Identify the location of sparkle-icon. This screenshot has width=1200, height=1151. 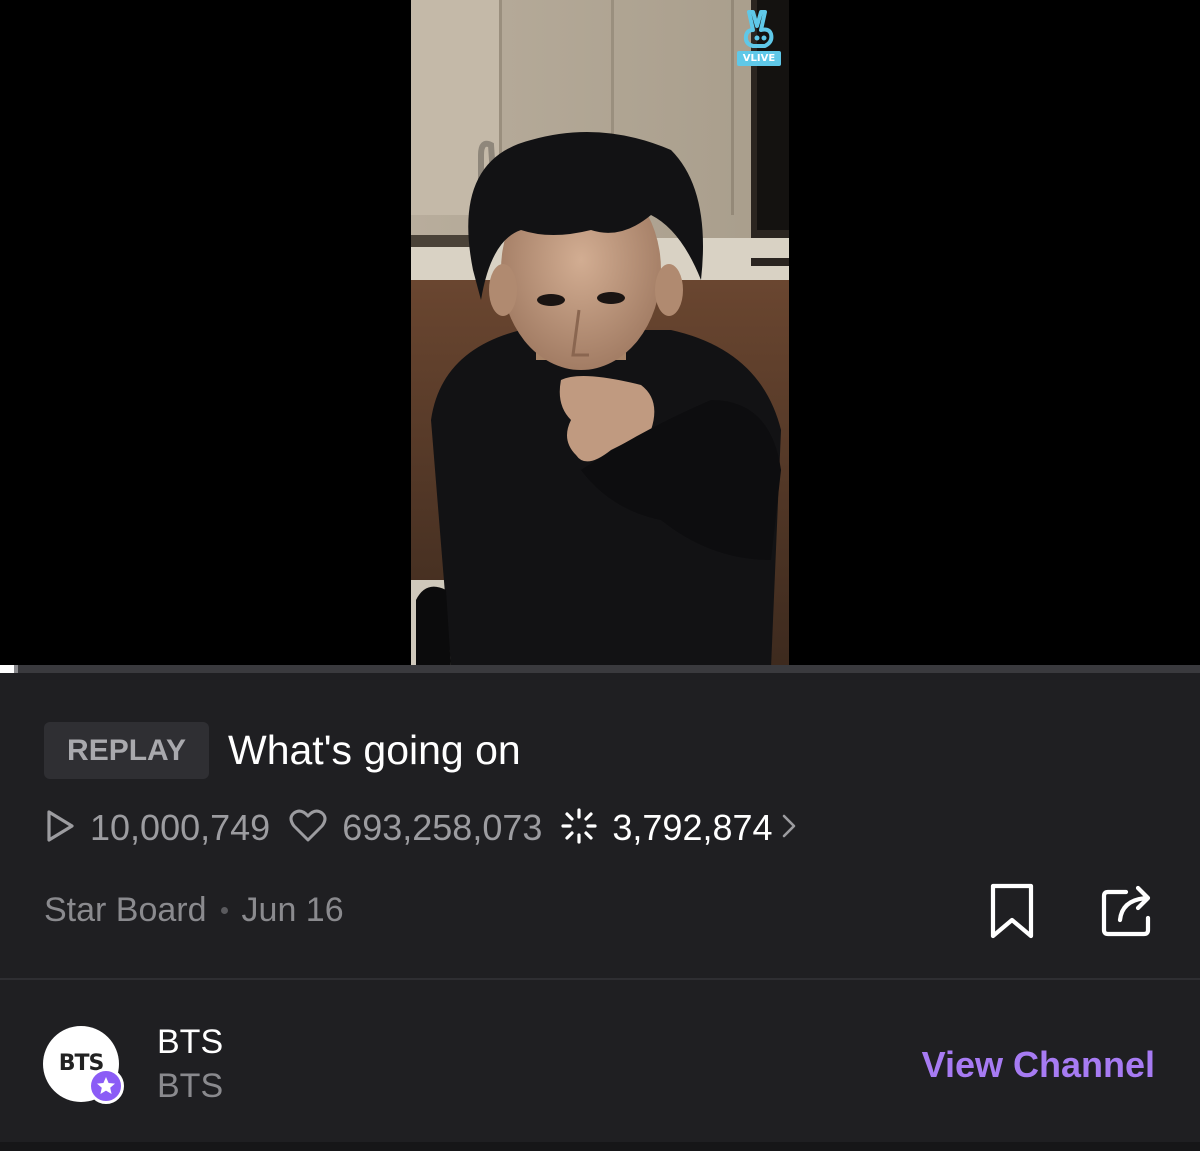
(579, 828).